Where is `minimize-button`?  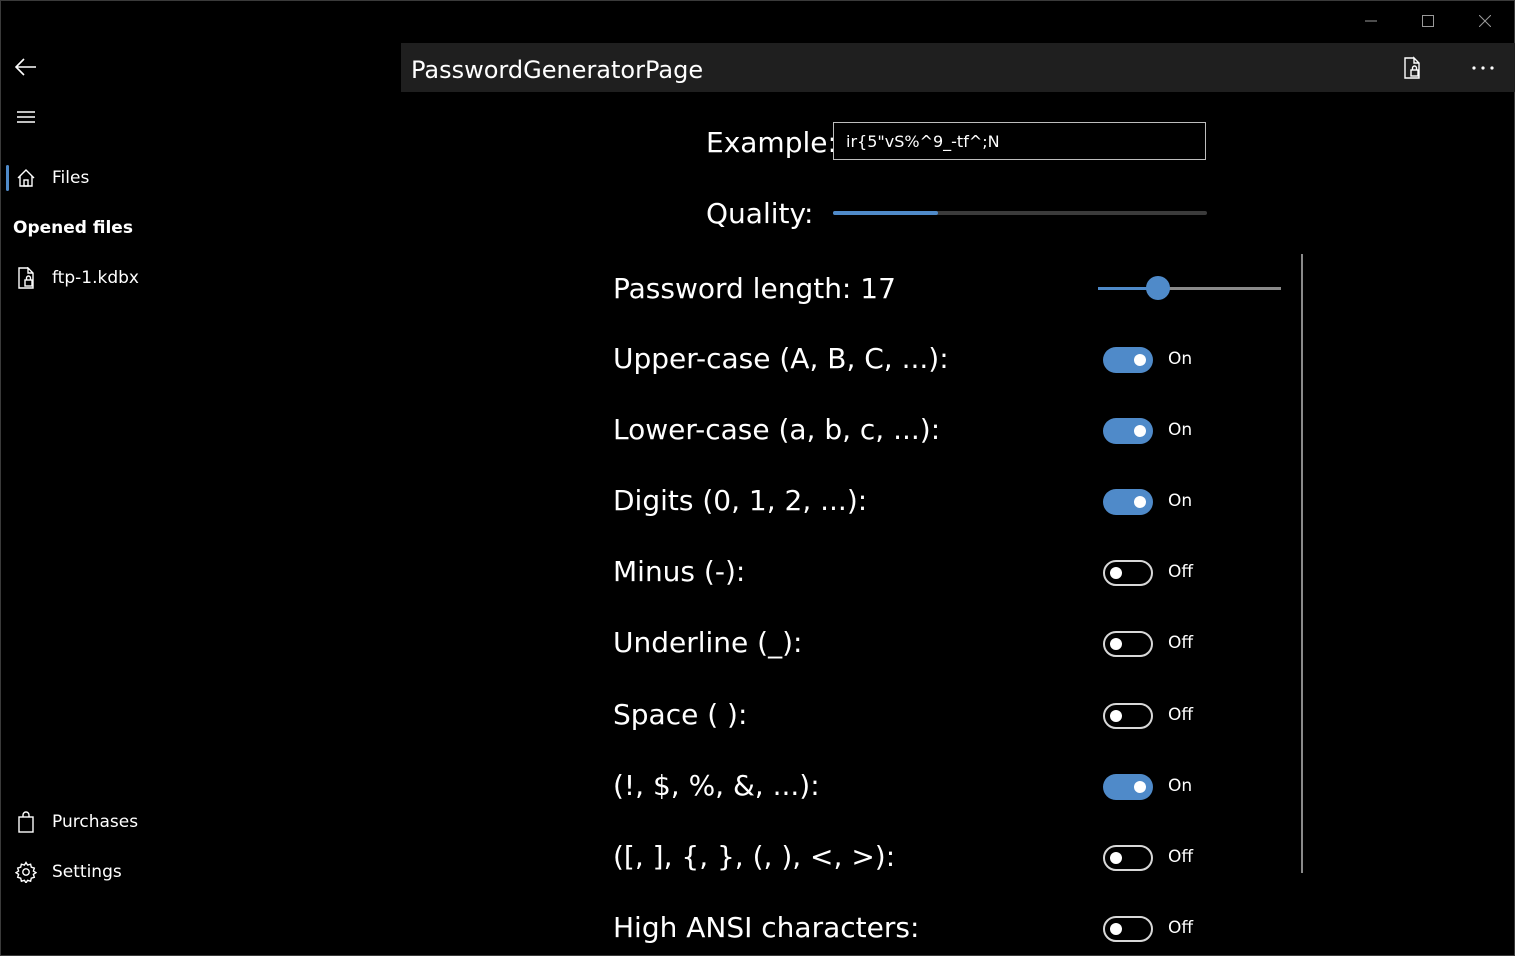
minimize-button is located at coordinates (1371, 21).